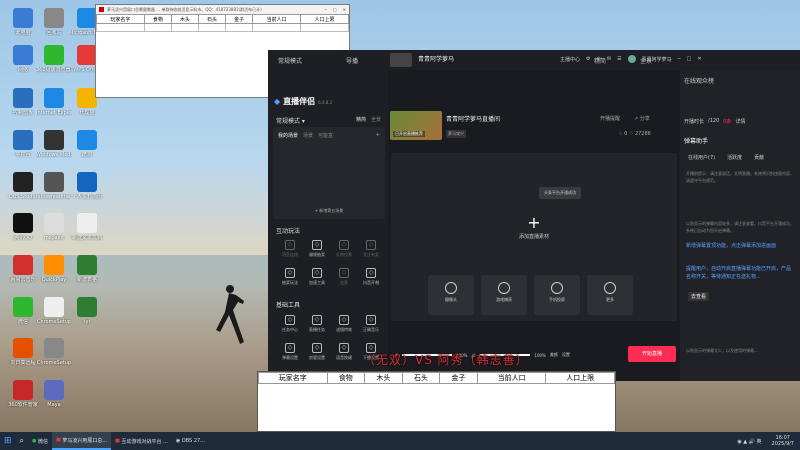 Image resolution: width=800 pixels, height=450 pixels. Describe the element at coordinates (87, 186) in the screenshot. I see `desktop-icon: 个人资料简历` at that location.